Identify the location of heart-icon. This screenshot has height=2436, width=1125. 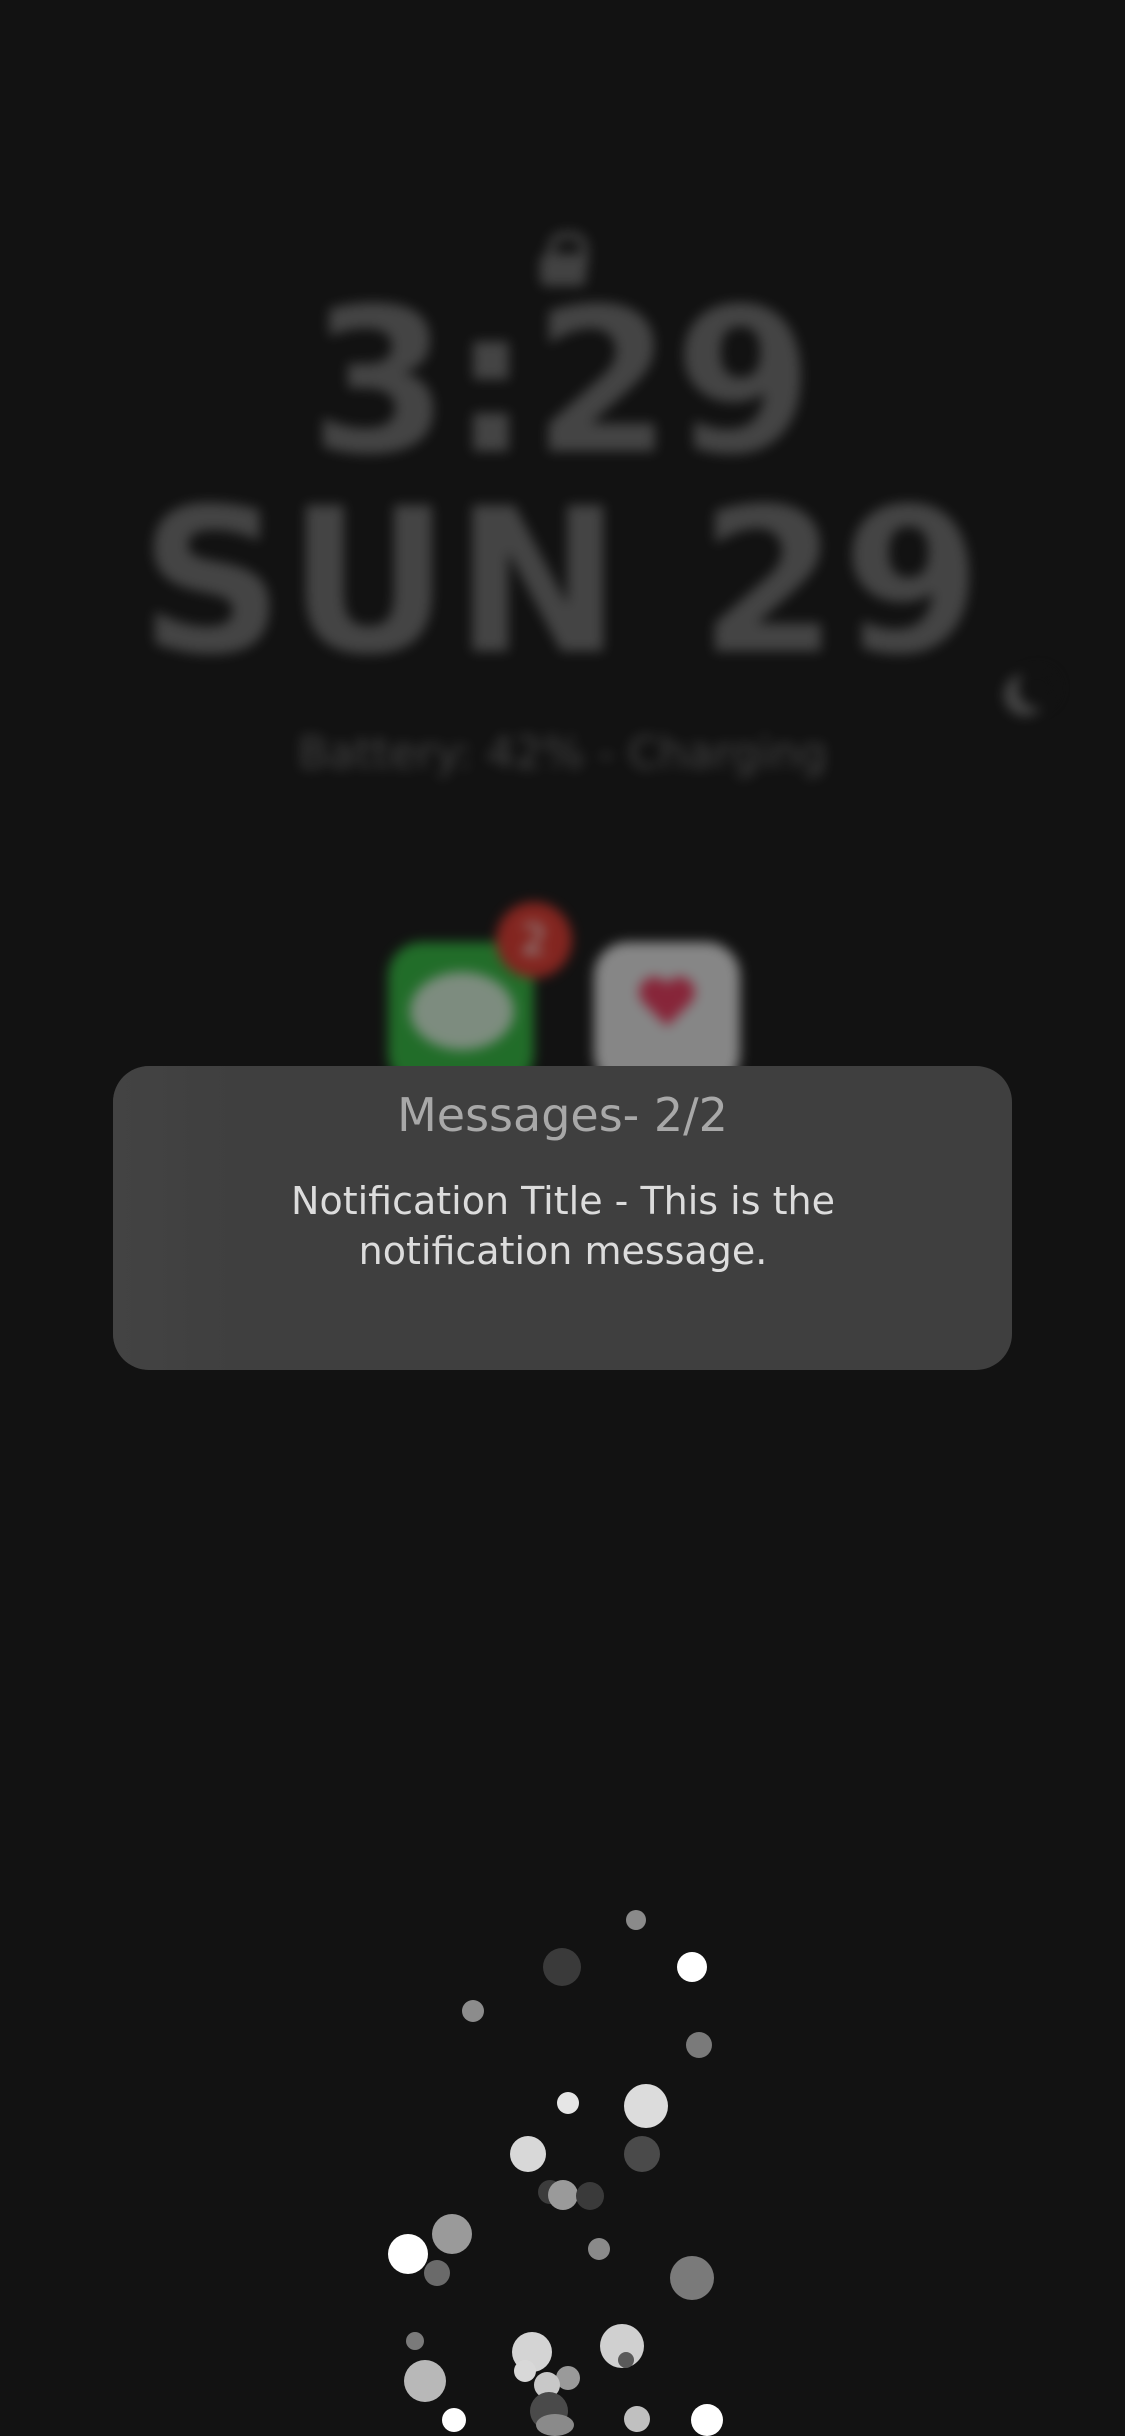
(667, 1005).